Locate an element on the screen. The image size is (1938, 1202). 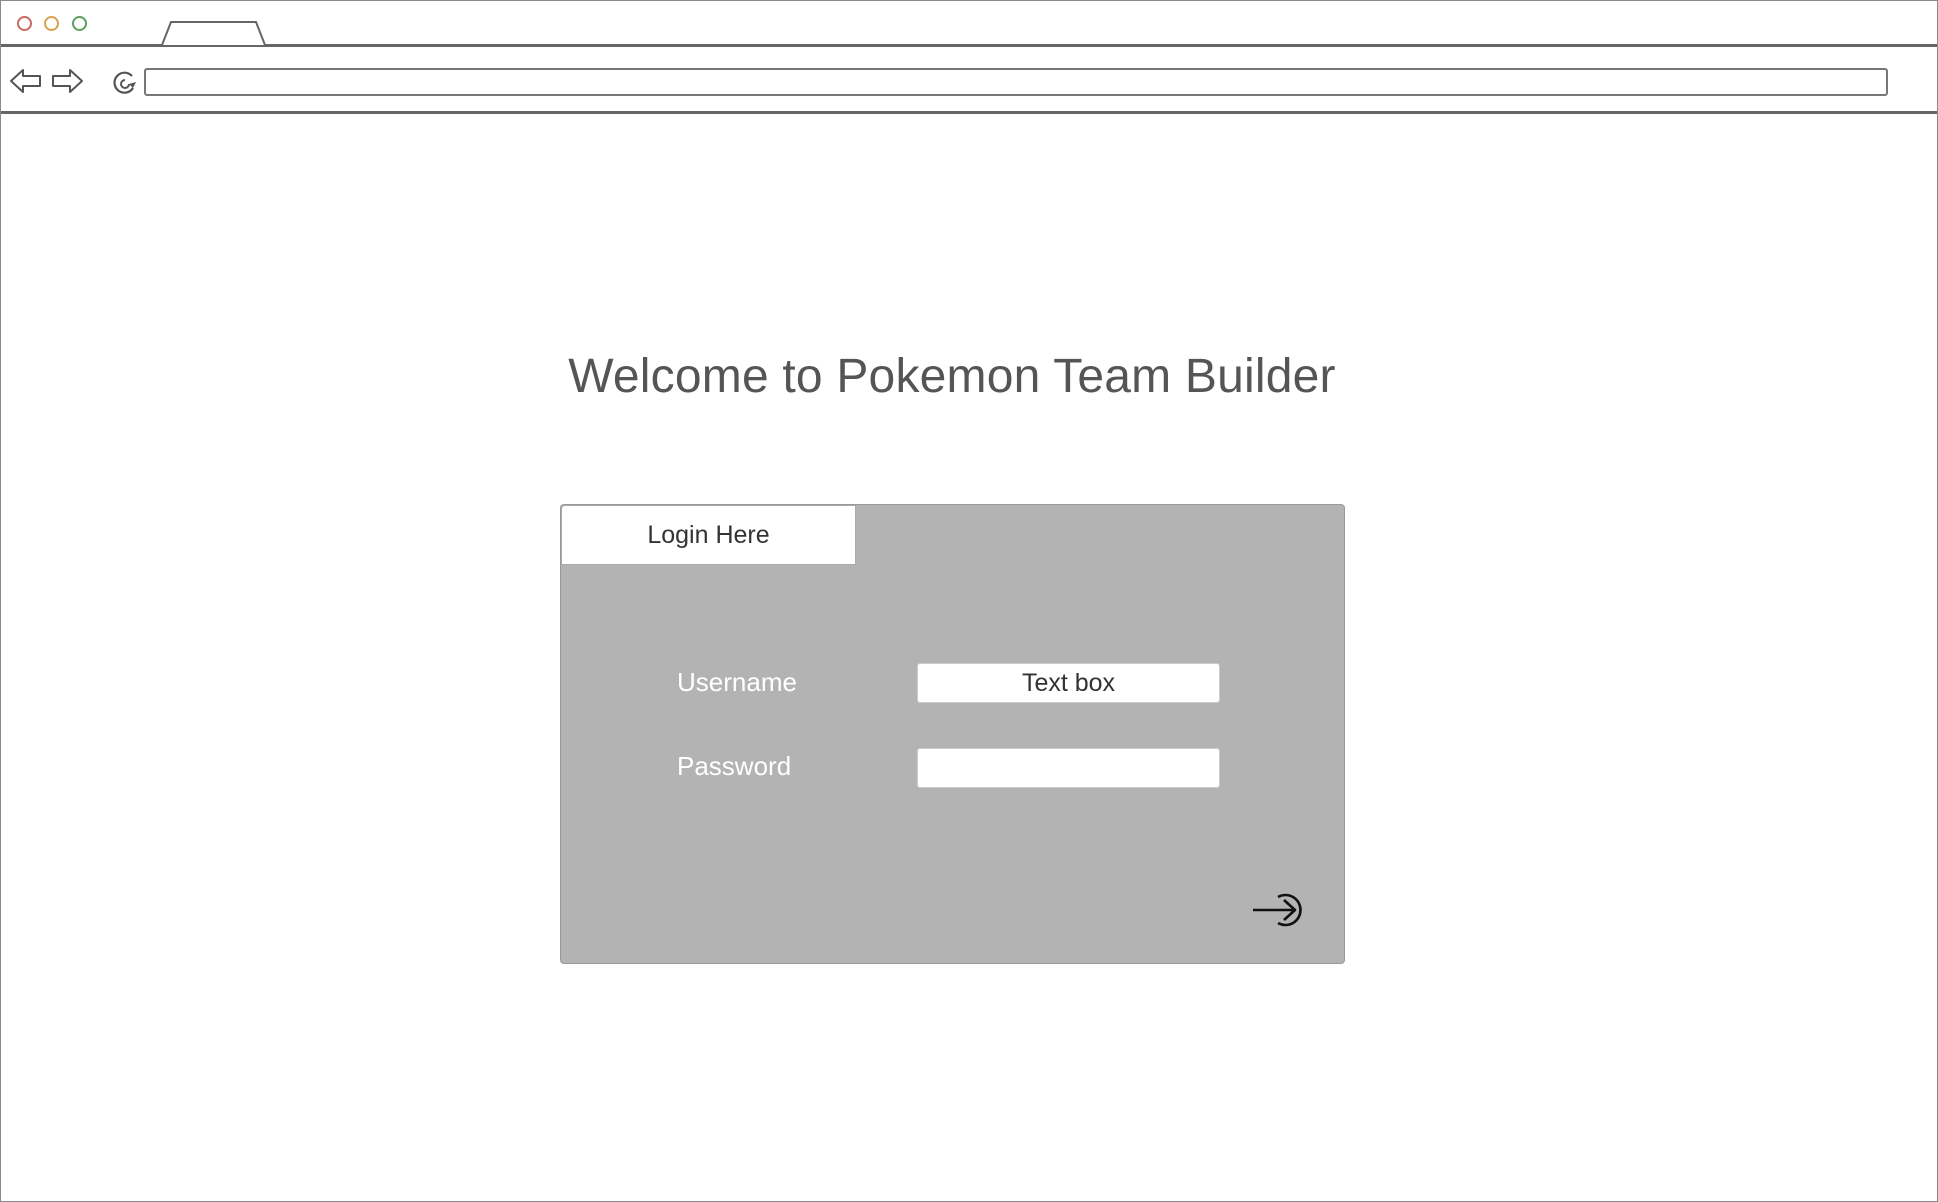
login-tab: Login Here is located at coordinates (708, 535).